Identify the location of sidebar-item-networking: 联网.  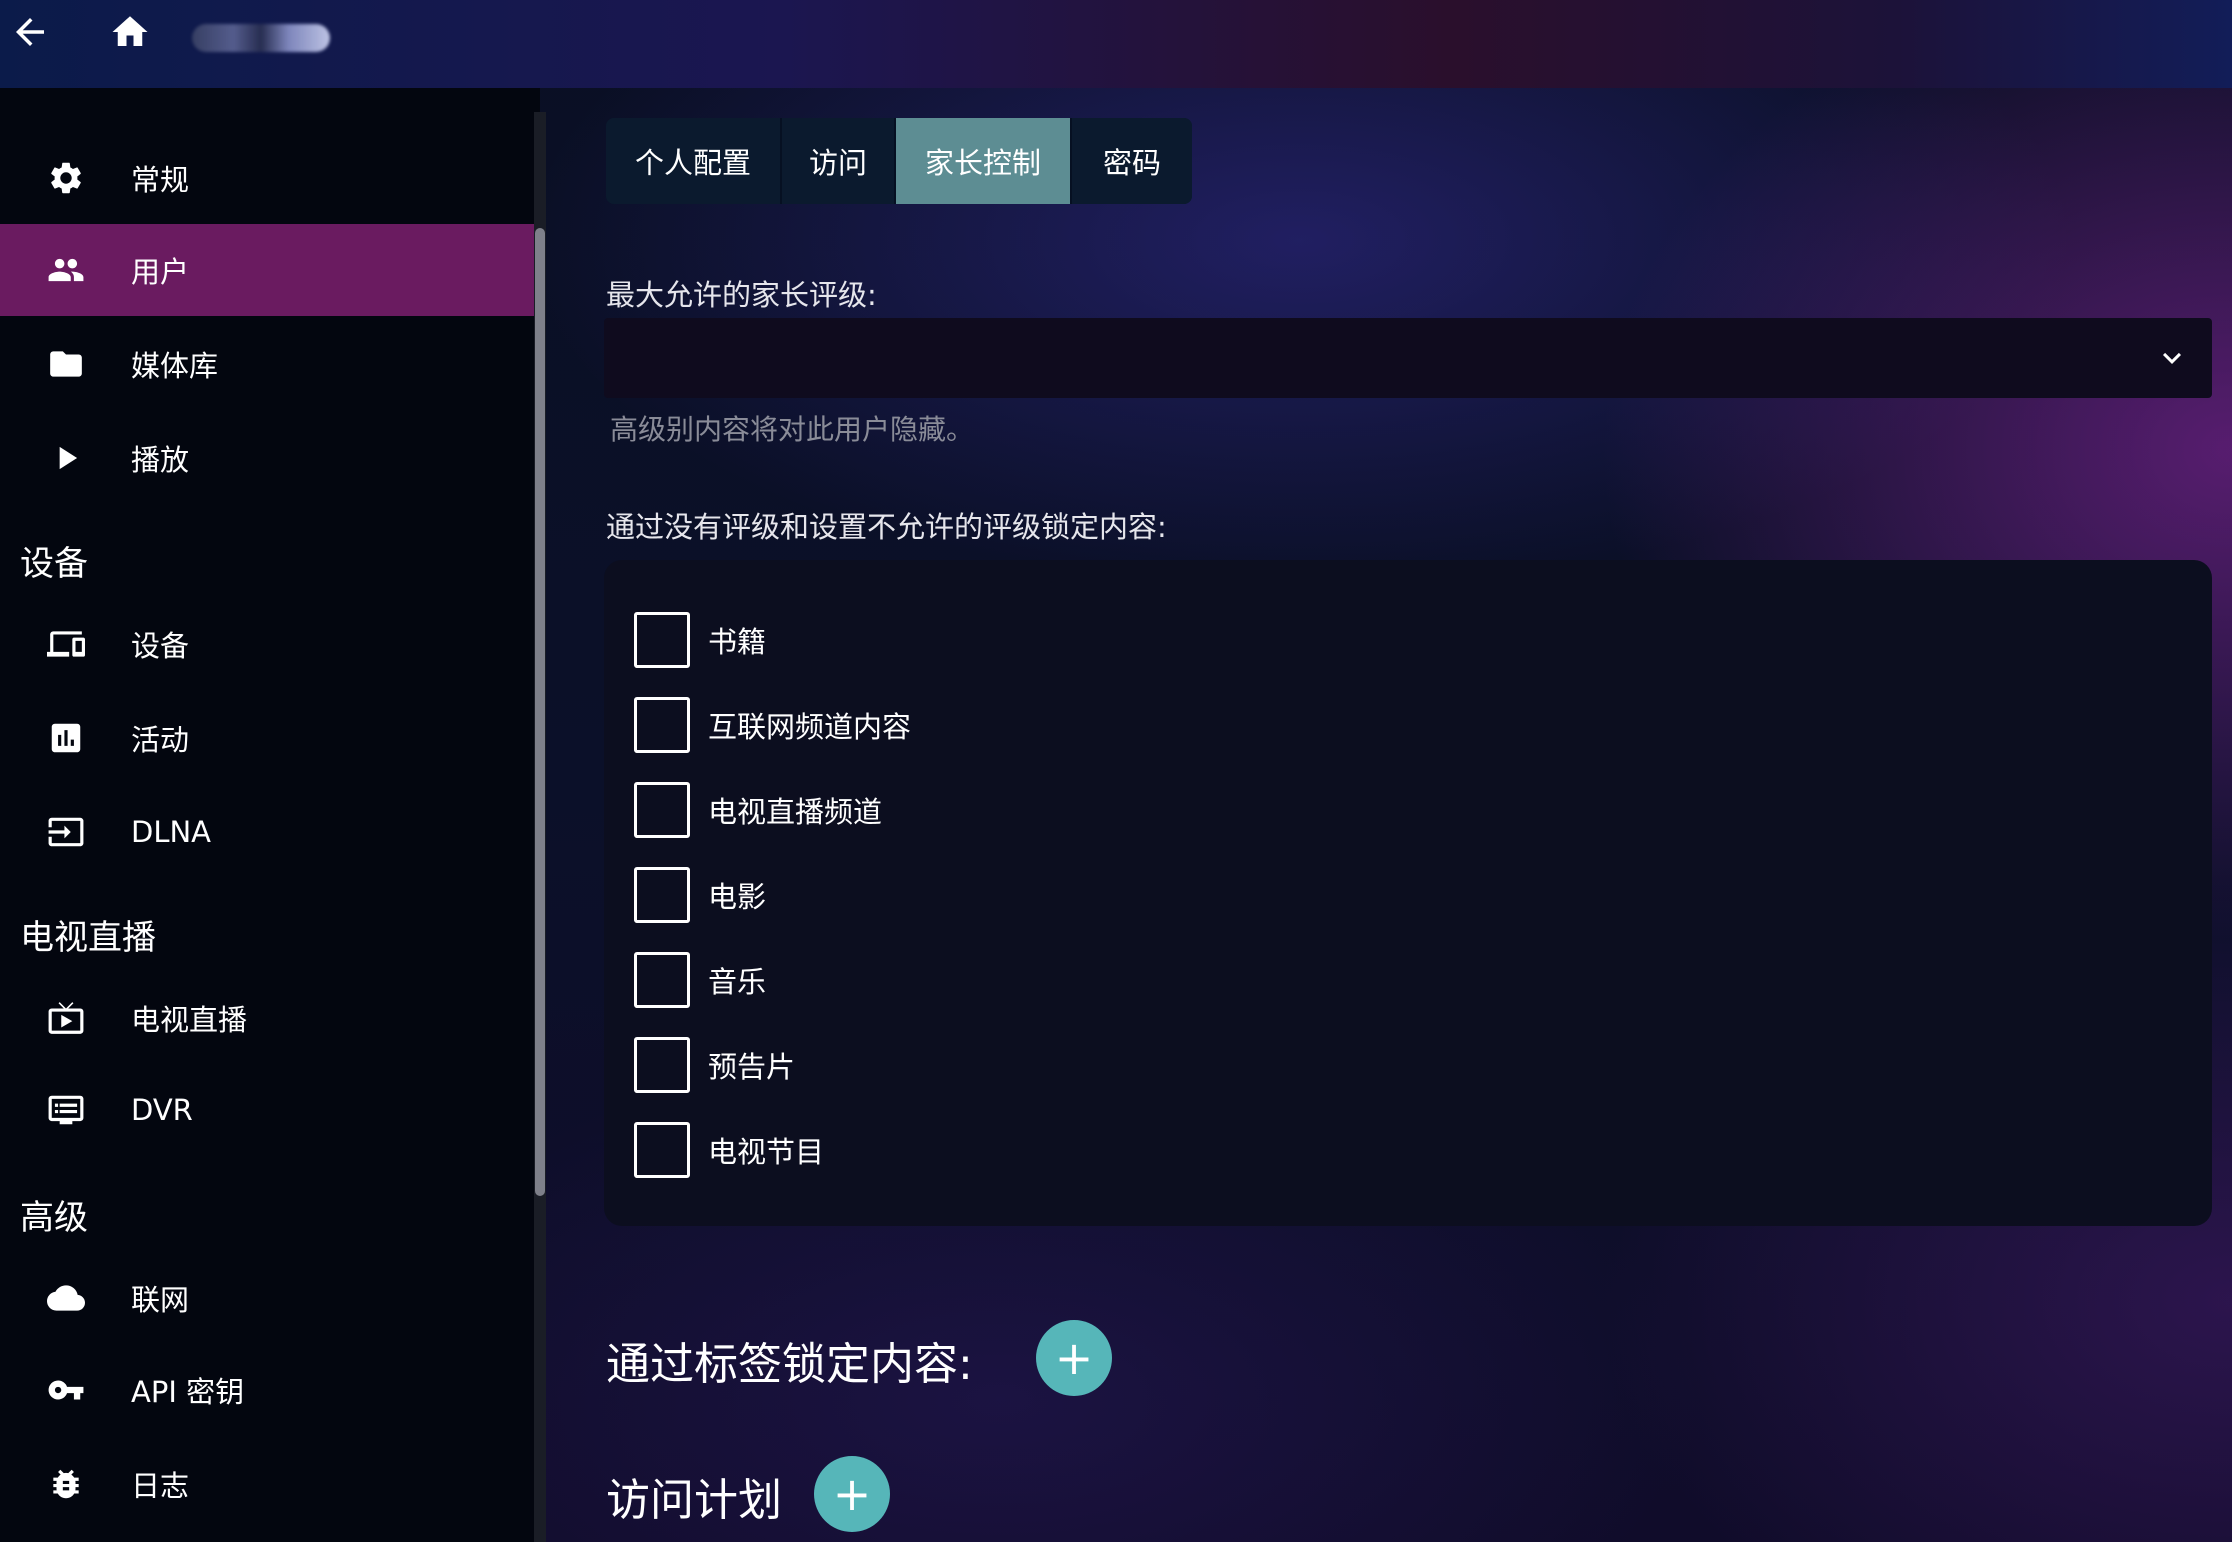
(267, 1298).